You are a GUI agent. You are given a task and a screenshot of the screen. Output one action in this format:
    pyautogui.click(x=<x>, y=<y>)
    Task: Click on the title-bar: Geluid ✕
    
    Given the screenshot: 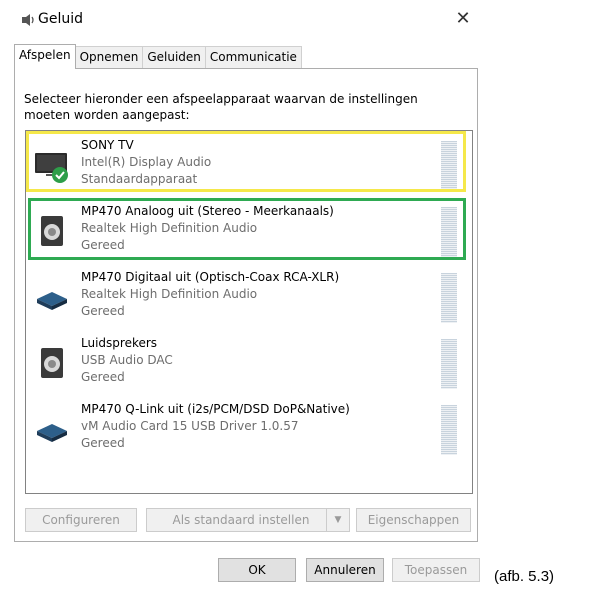 What is the action you would take?
    pyautogui.click(x=245, y=20)
    